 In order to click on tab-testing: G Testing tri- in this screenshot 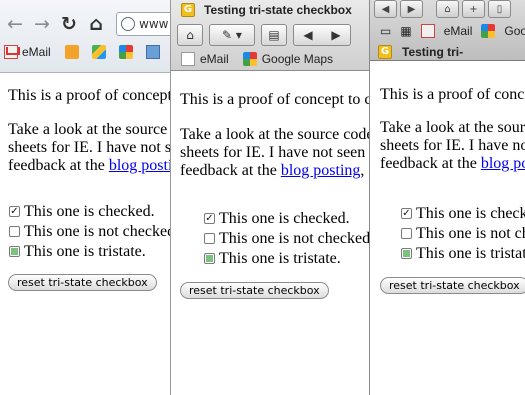, I will do `click(451, 52)`.